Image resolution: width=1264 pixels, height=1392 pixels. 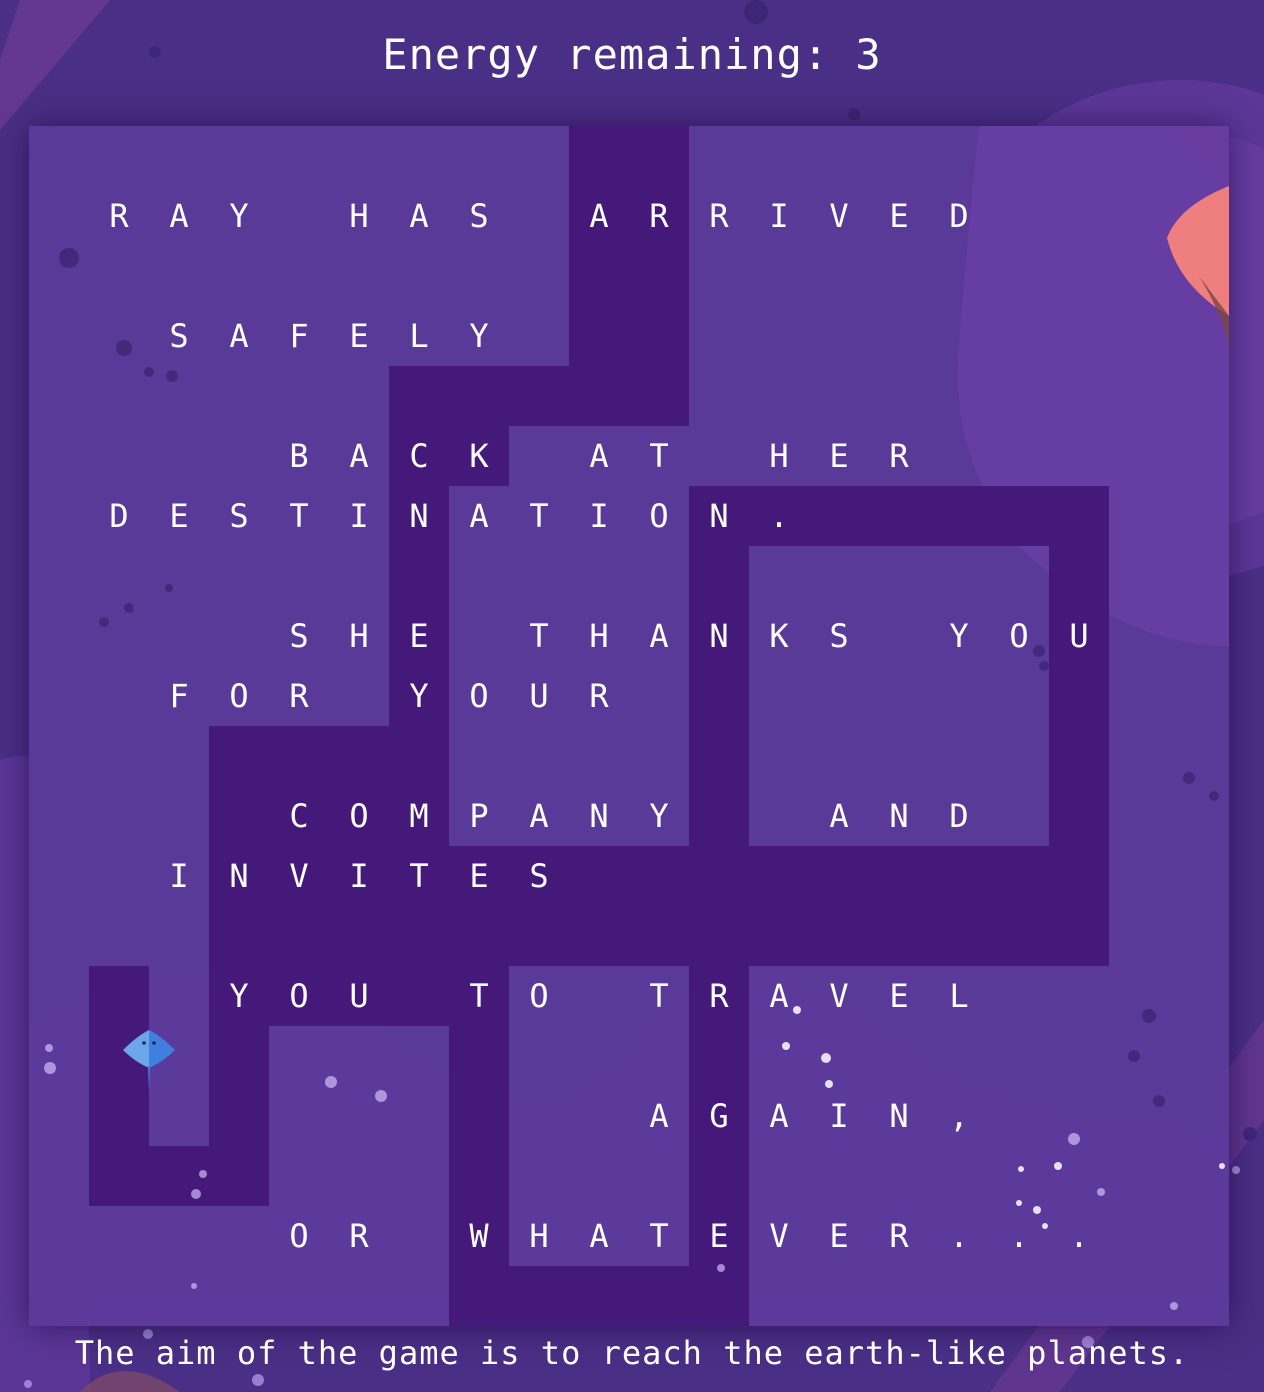 I want to click on letter-cell: M, so click(x=419, y=816).